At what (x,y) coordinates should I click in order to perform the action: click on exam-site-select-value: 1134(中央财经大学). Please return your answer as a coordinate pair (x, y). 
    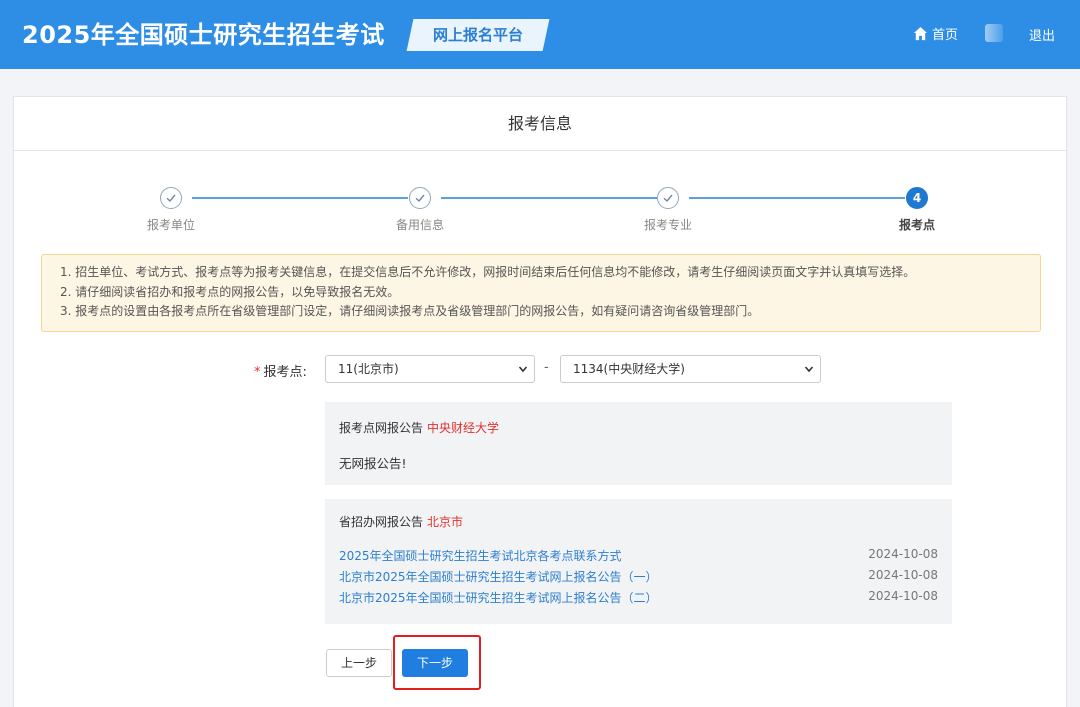
    Looking at the image, I should click on (629, 369).